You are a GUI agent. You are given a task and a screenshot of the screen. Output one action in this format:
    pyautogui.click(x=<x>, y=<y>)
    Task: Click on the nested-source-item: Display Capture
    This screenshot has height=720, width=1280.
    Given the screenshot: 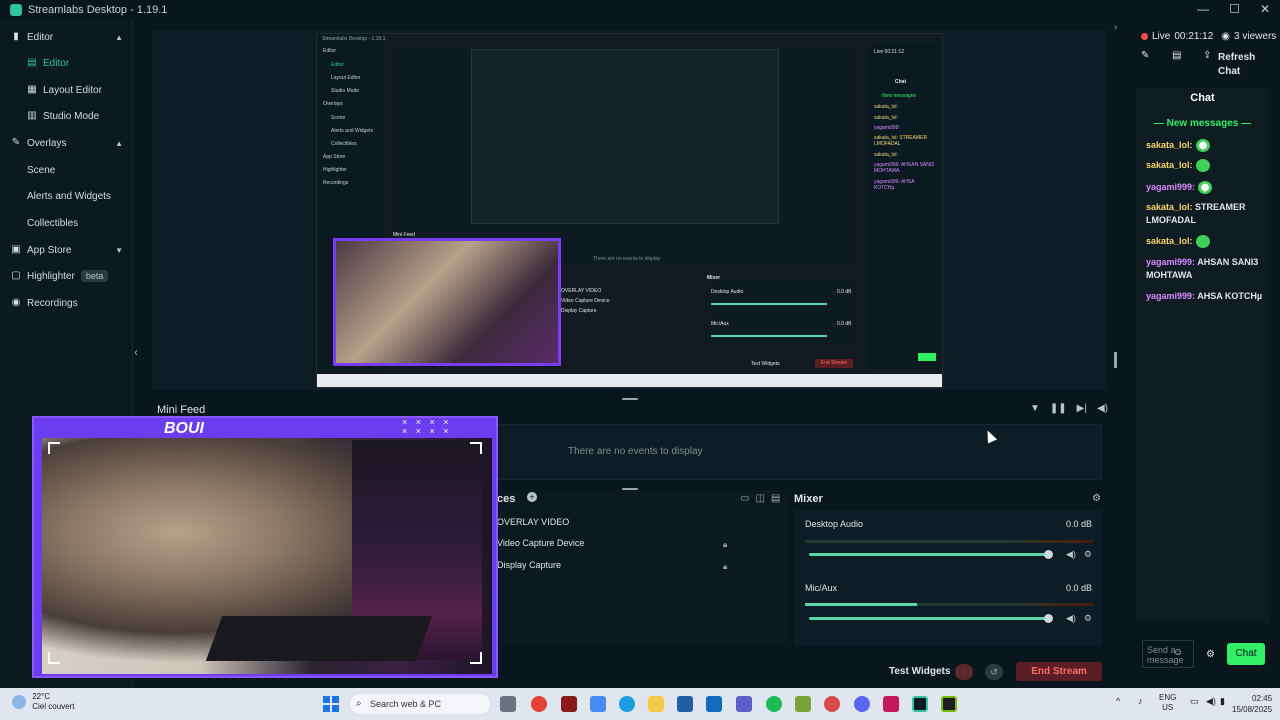 What is the action you would take?
    pyautogui.click(x=579, y=311)
    